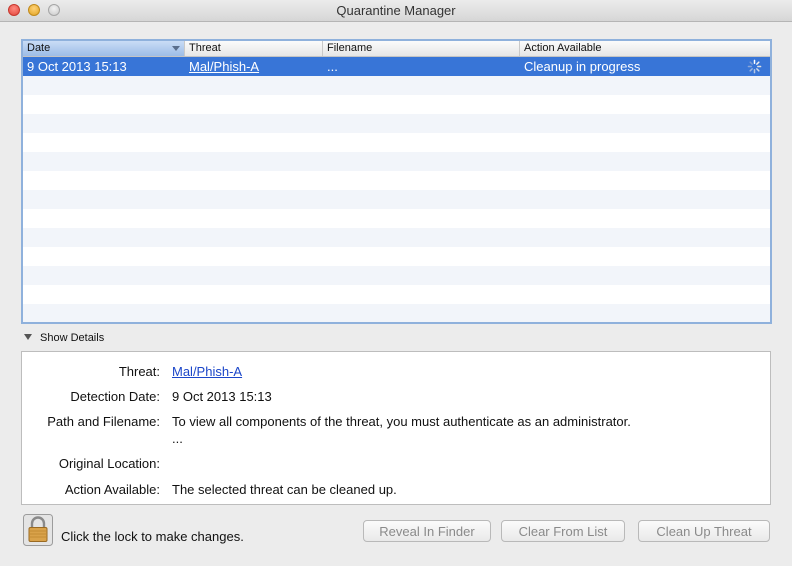 This screenshot has width=792, height=566. Describe the element at coordinates (563, 48) in the screenshot. I see `column-header-label: Action Available` at that location.